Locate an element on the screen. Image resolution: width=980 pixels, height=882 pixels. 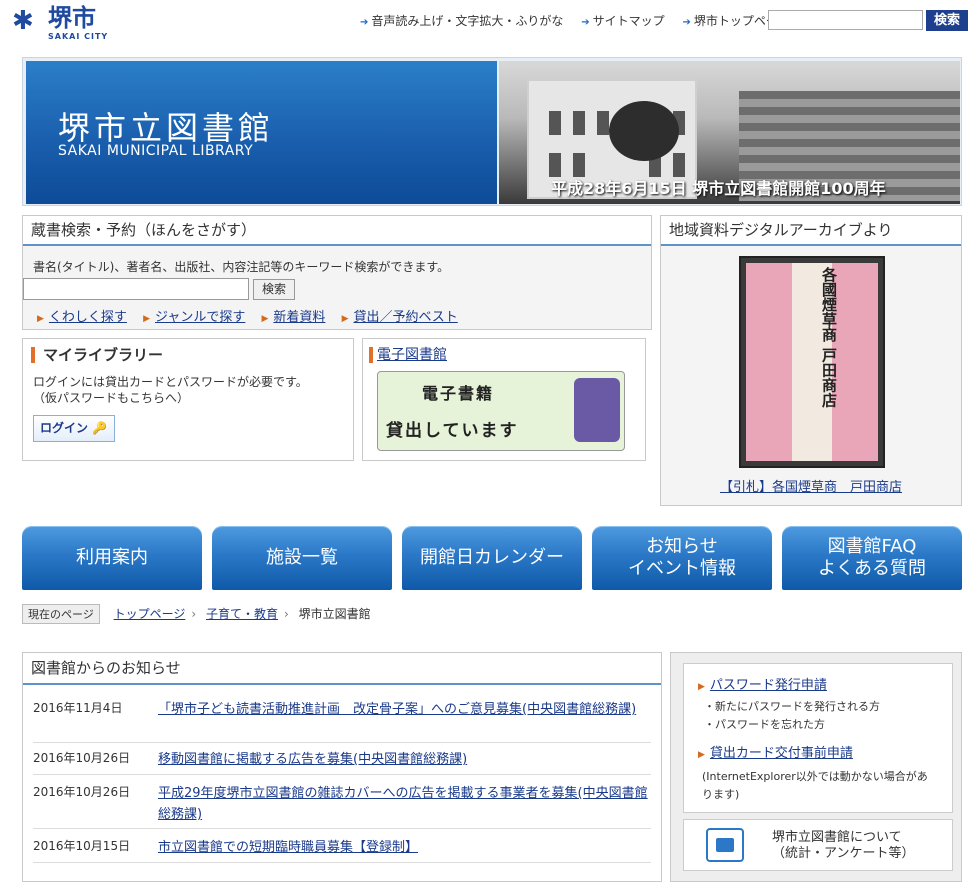
card-note-1: (InternetExplorer以外では動かない場合があ is located at coordinates (815, 776).